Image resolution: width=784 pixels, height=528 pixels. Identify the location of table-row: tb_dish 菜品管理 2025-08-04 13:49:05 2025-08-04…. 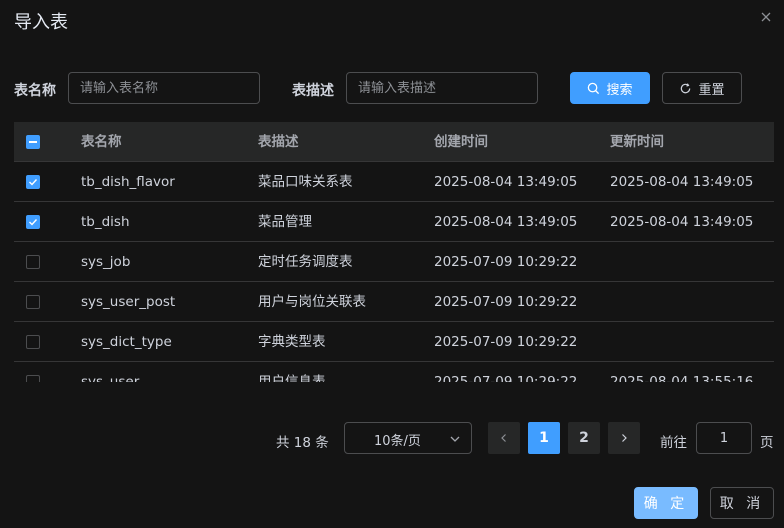
(394, 222).